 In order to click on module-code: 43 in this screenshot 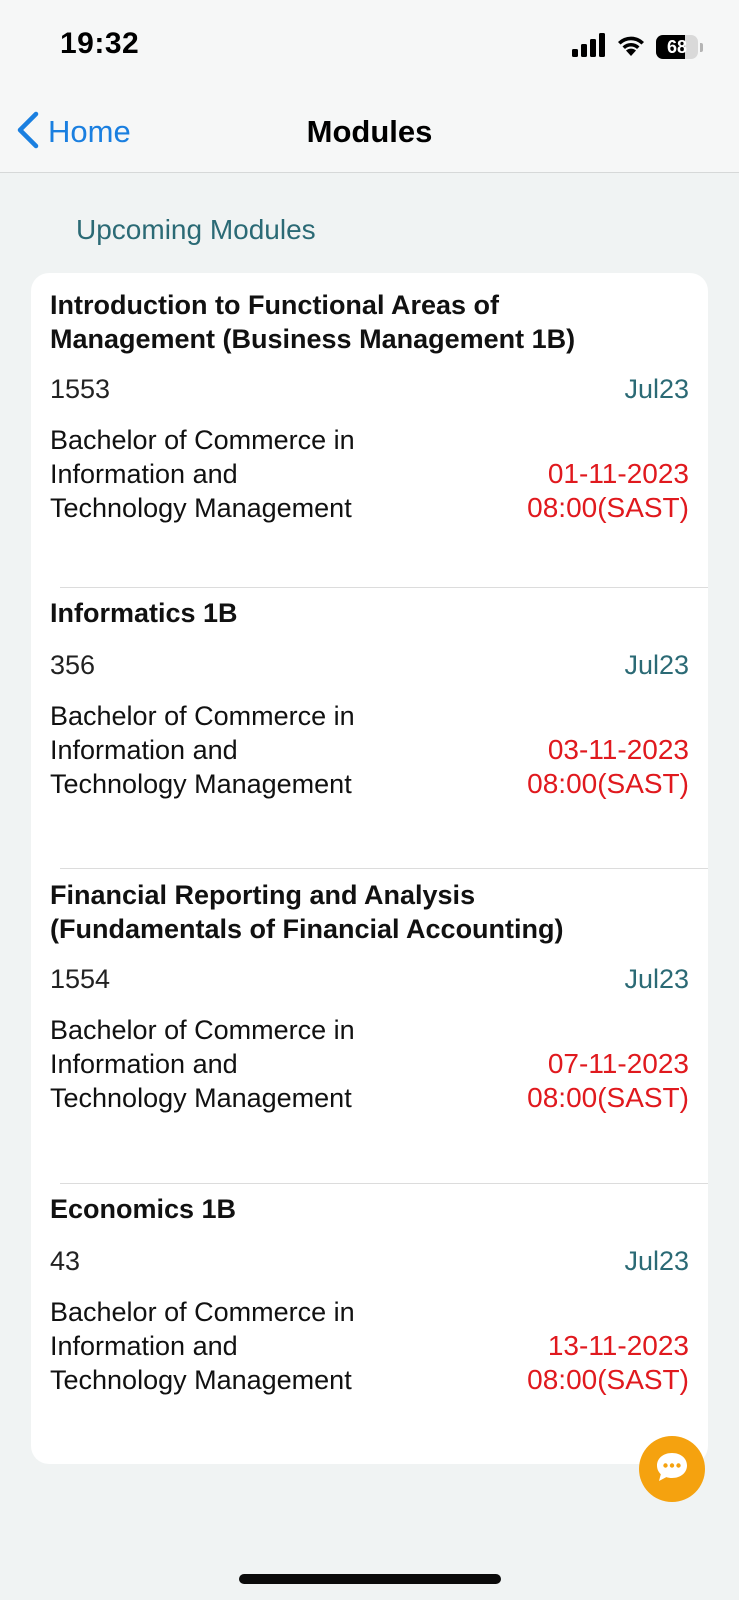, I will do `click(65, 1261)`.